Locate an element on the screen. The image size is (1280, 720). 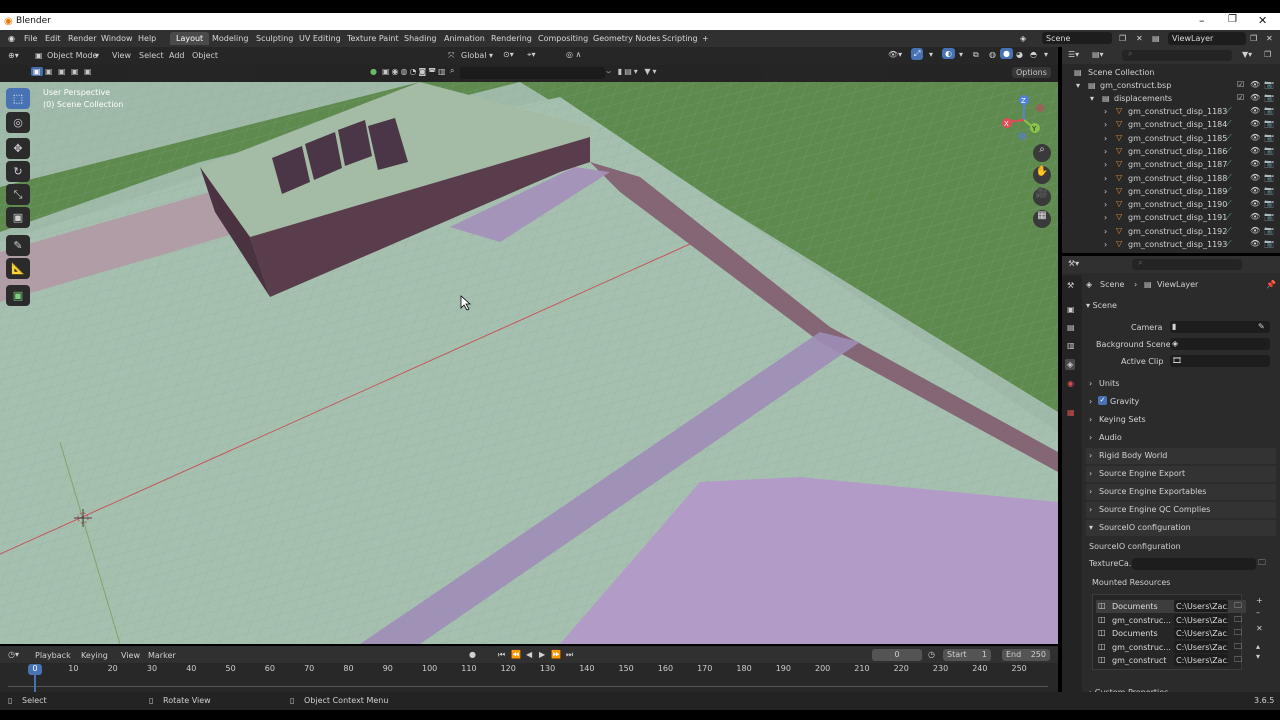
end-frame-field: End 250 is located at coordinates (1026, 655).